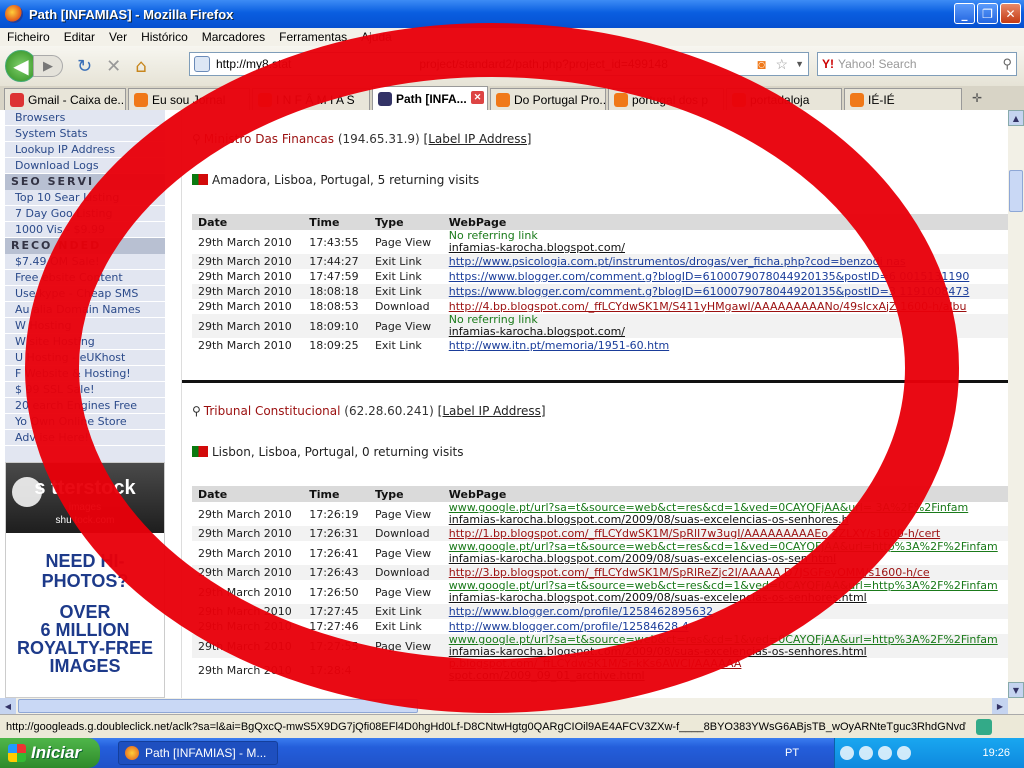 The height and width of the screenshot is (768, 1024). What do you see at coordinates (28, 37) in the screenshot?
I see `menu-ficheiro: Ficheiro` at bounding box center [28, 37].